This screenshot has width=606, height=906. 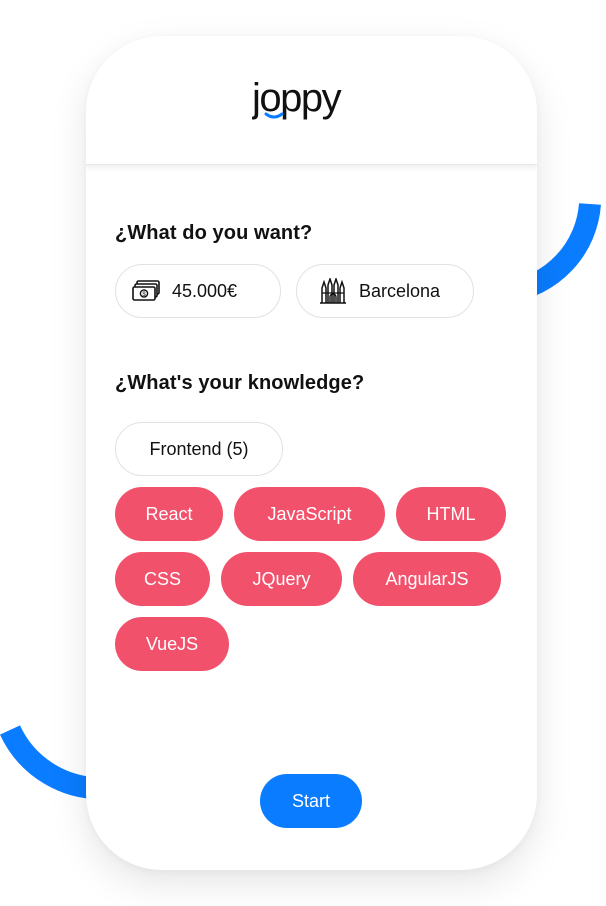 I want to click on salary-chip: $ 45.000€, so click(x=198, y=291).